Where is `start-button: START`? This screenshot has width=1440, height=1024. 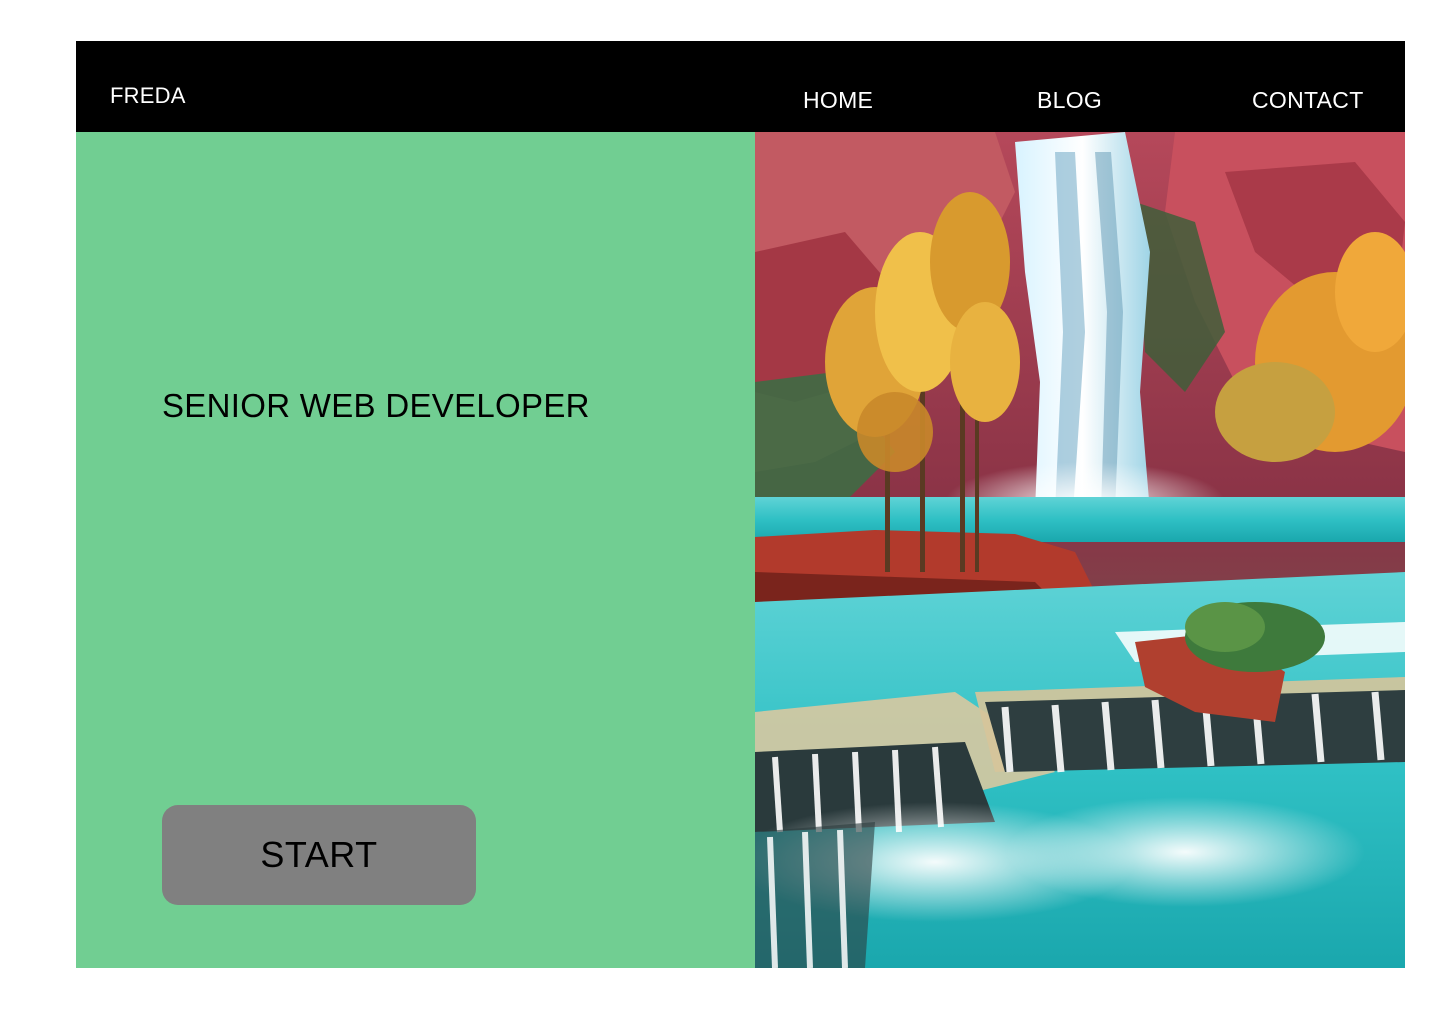
start-button: START is located at coordinates (319, 855).